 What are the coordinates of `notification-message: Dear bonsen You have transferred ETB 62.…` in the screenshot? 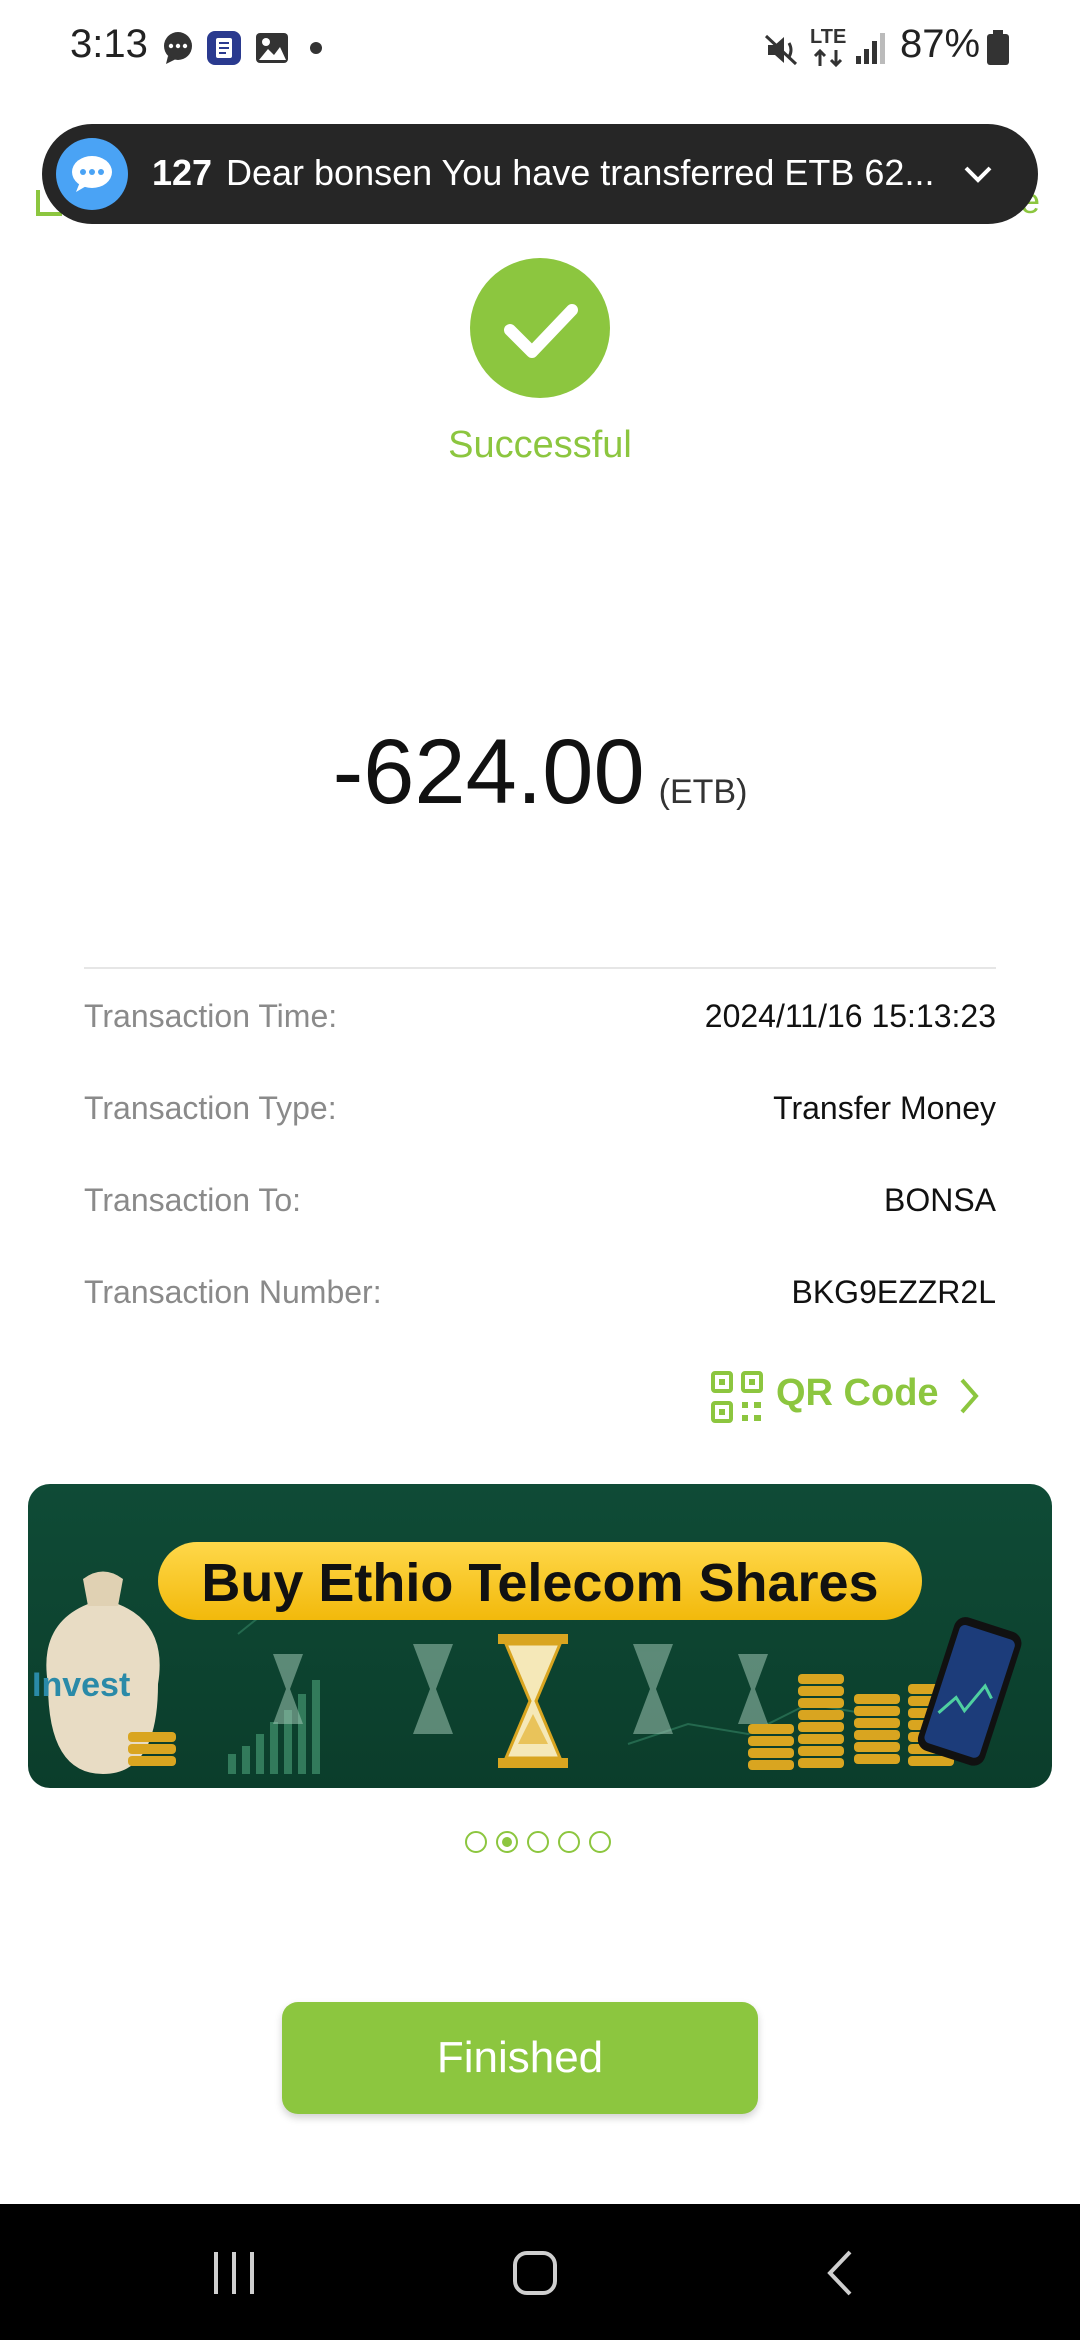 It's located at (580, 172).